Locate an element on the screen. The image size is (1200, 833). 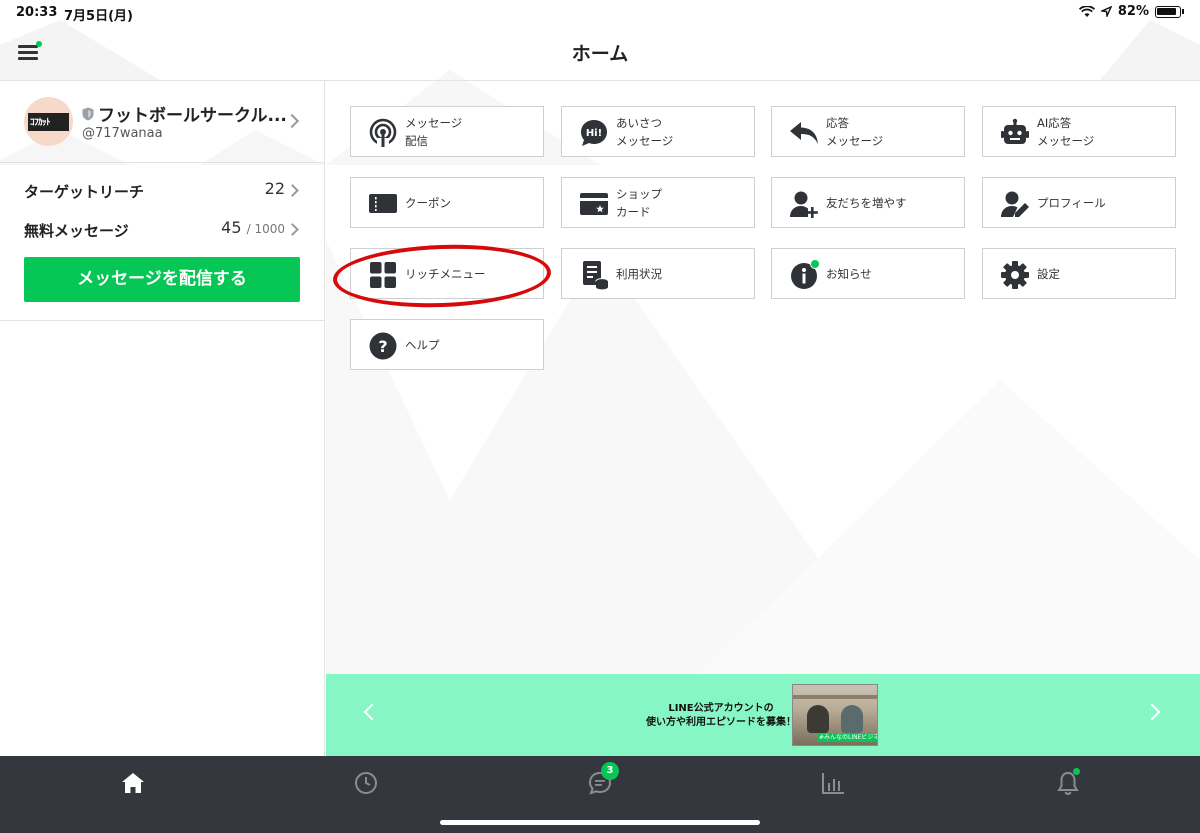
banner-line-2: 使い方や利用エピソードを募集！ is located at coordinates (721, 722).